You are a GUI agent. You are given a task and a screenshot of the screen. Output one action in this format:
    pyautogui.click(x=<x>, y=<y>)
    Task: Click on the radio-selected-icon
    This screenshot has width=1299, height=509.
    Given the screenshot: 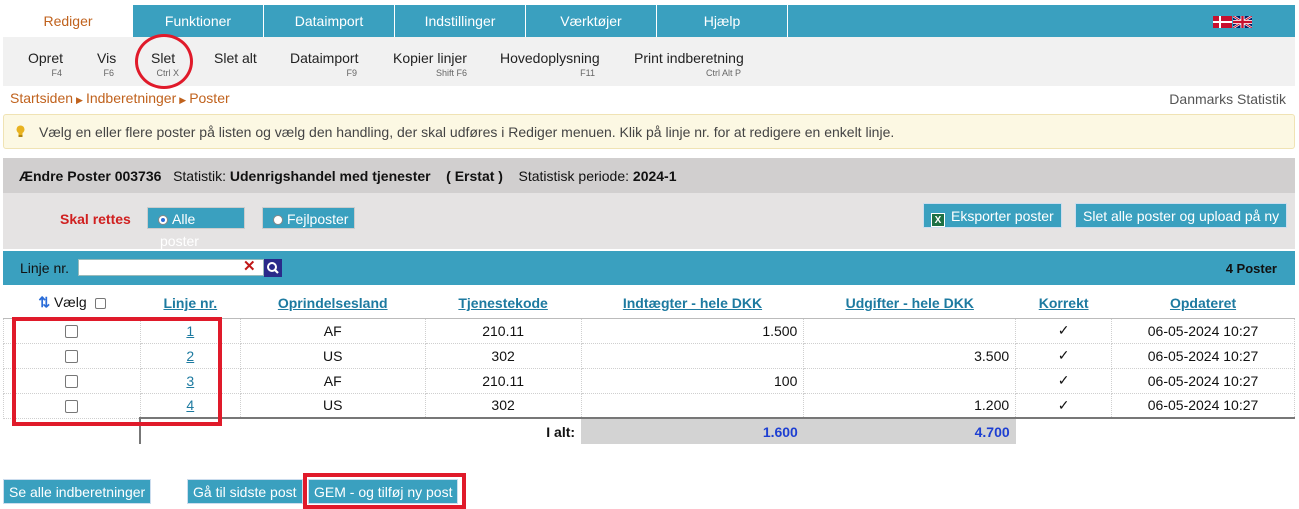 What is the action you would take?
    pyautogui.click(x=163, y=220)
    